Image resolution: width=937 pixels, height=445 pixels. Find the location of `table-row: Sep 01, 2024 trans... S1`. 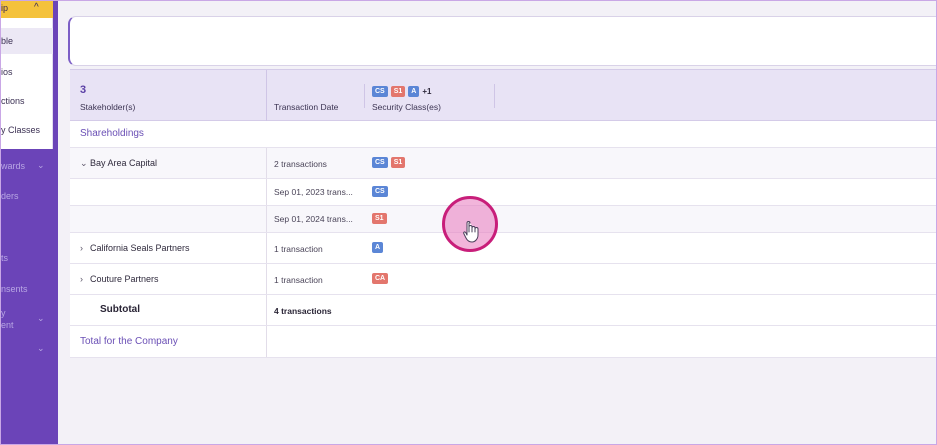

table-row: Sep 01, 2024 trans... S1 is located at coordinates (503, 219).